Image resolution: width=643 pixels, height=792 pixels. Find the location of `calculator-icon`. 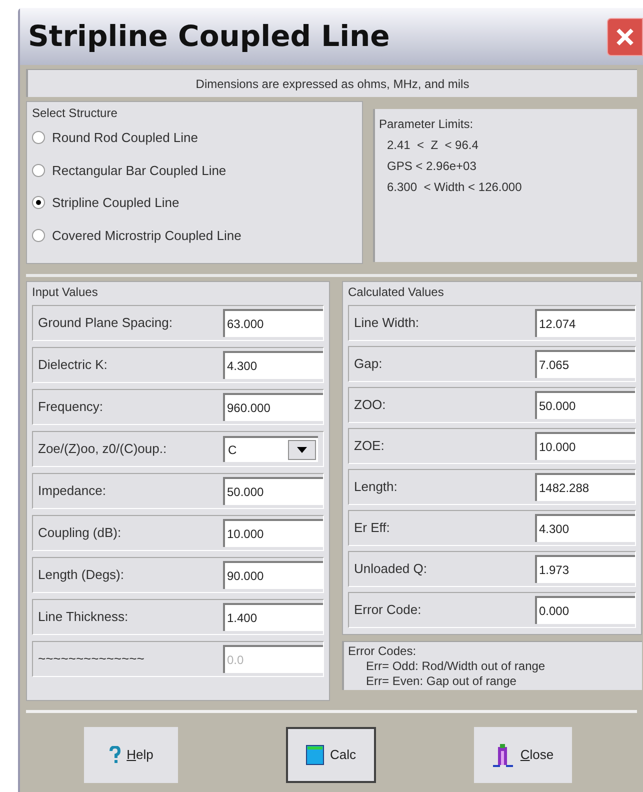

calculator-icon is located at coordinates (315, 755).